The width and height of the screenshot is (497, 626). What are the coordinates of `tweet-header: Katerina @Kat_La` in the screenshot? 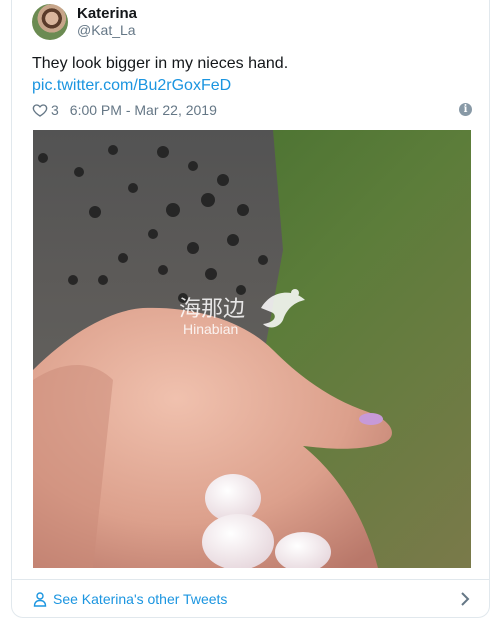 It's located at (84, 22).